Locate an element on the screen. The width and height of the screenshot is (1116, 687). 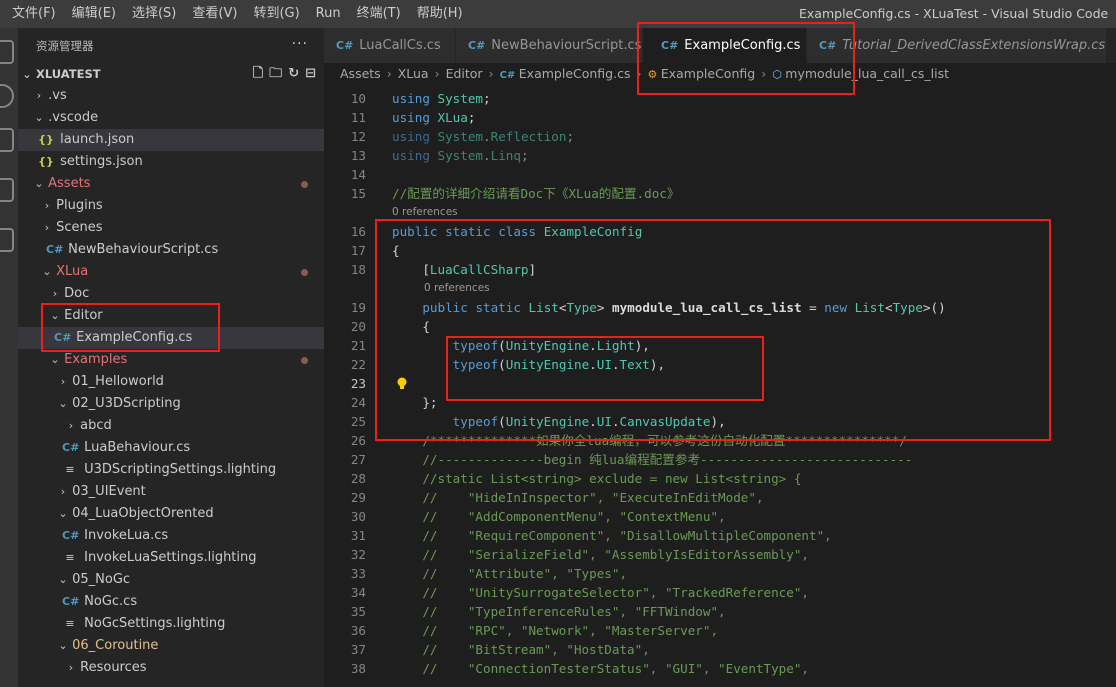
line-number: 19 is located at coordinates (358, 307).